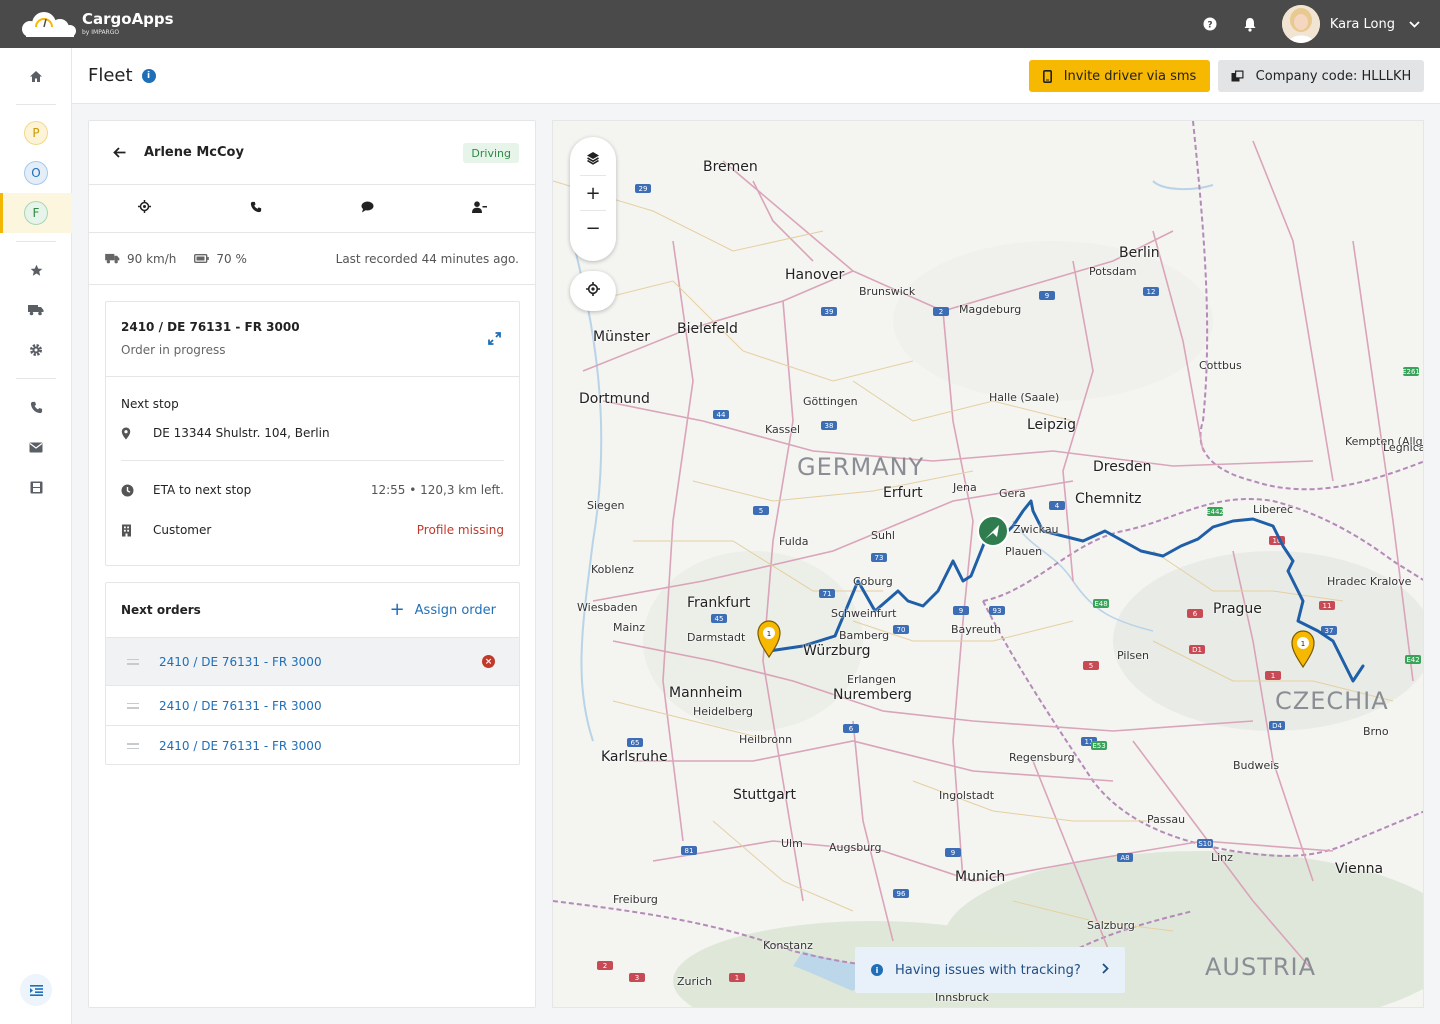 The height and width of the screenshot is (1024, 1440). What do you see at coordinates (231, 258) in the screenshot?
I see `battery-value: 70 %` at bounding box center [231, 258].